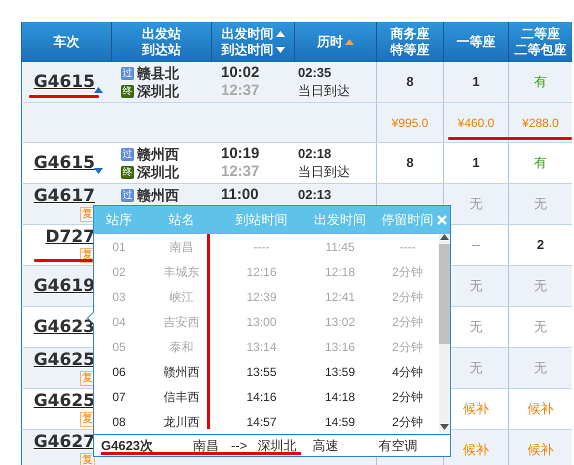  I want to click on stop-arrival-time: ----, so click(262, 247).